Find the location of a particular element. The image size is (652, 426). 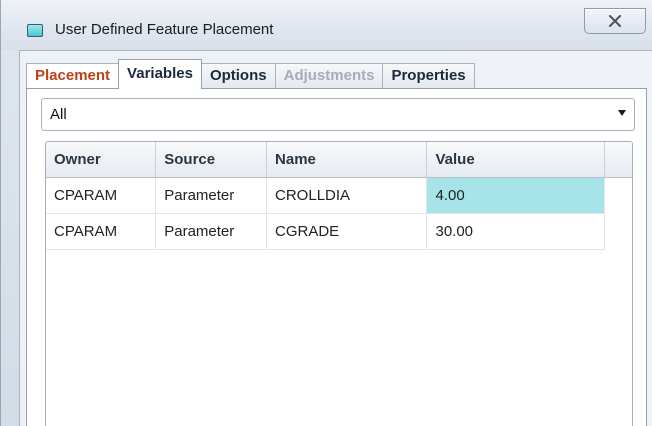

close-button is located at coordinates (615, 21).